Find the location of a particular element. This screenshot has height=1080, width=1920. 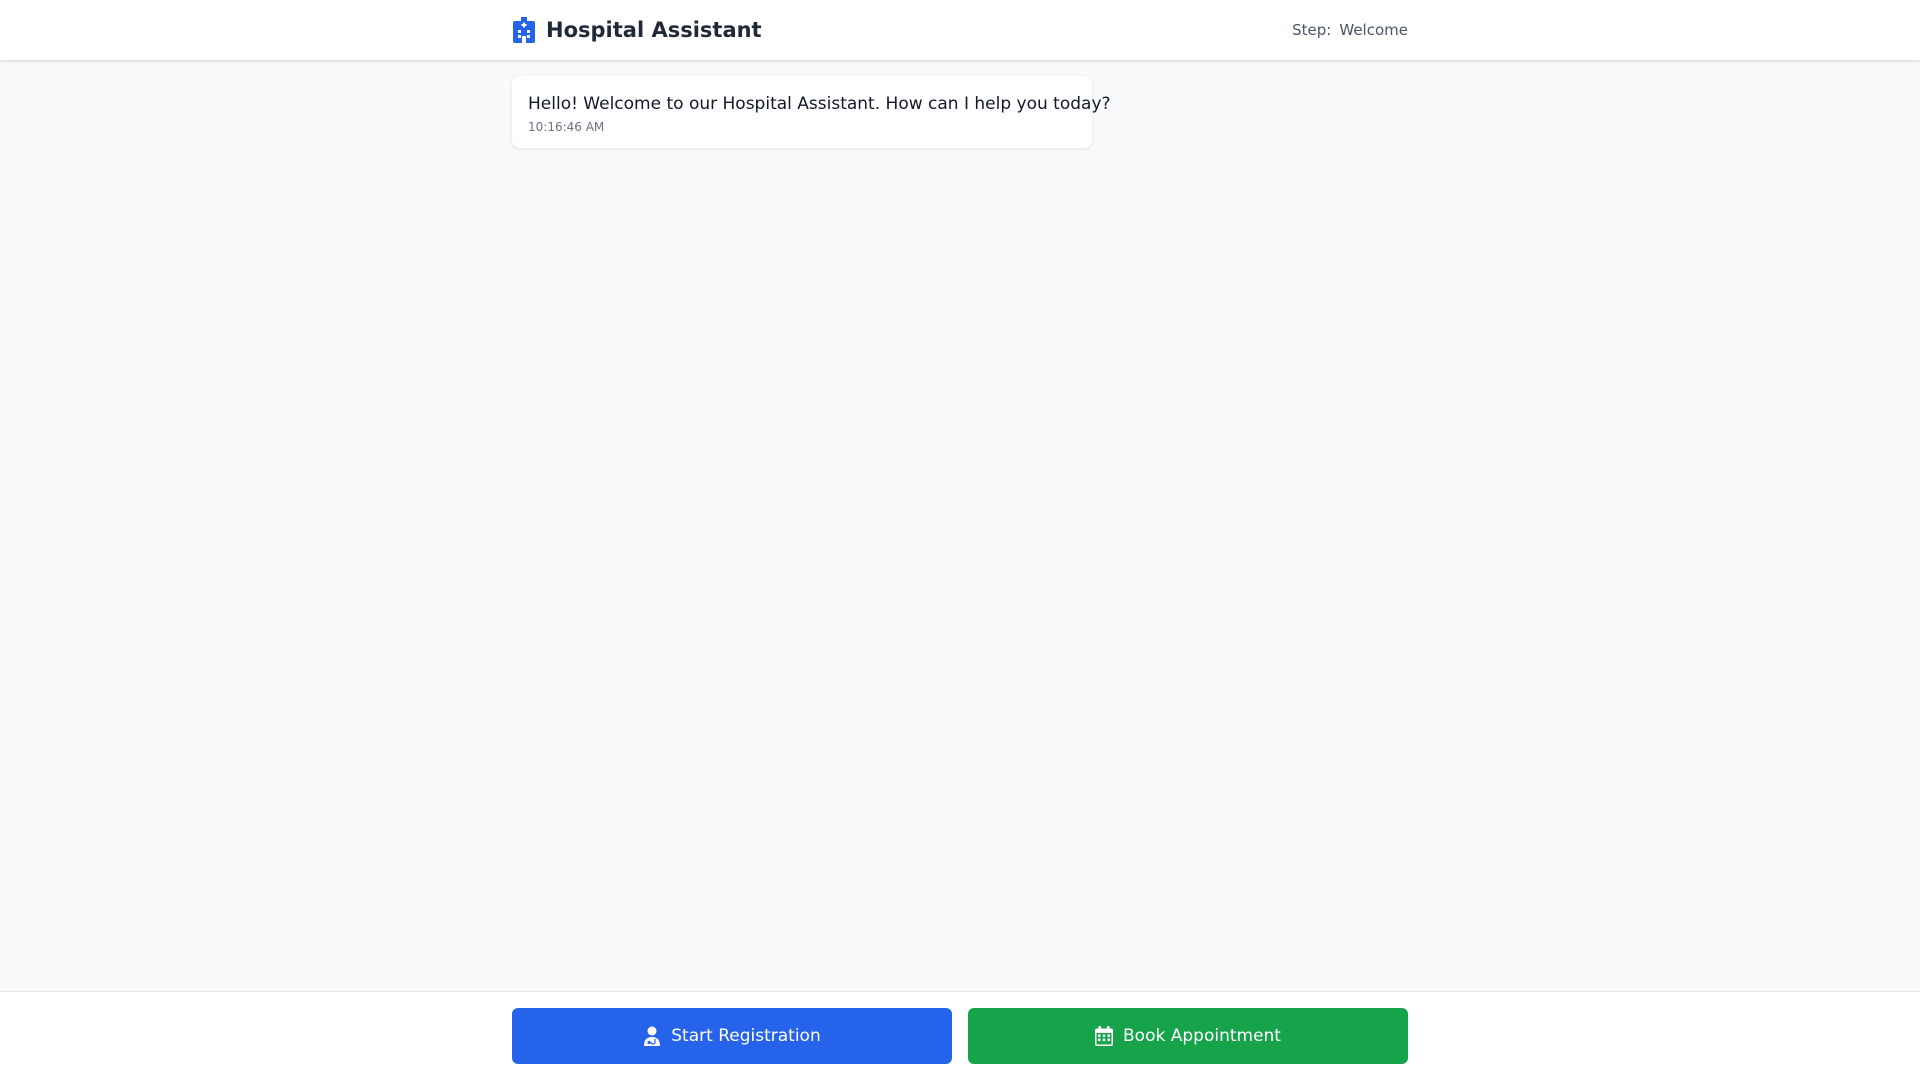

step-indicator: Step: Welcome is located at coordinates (1350, 30).